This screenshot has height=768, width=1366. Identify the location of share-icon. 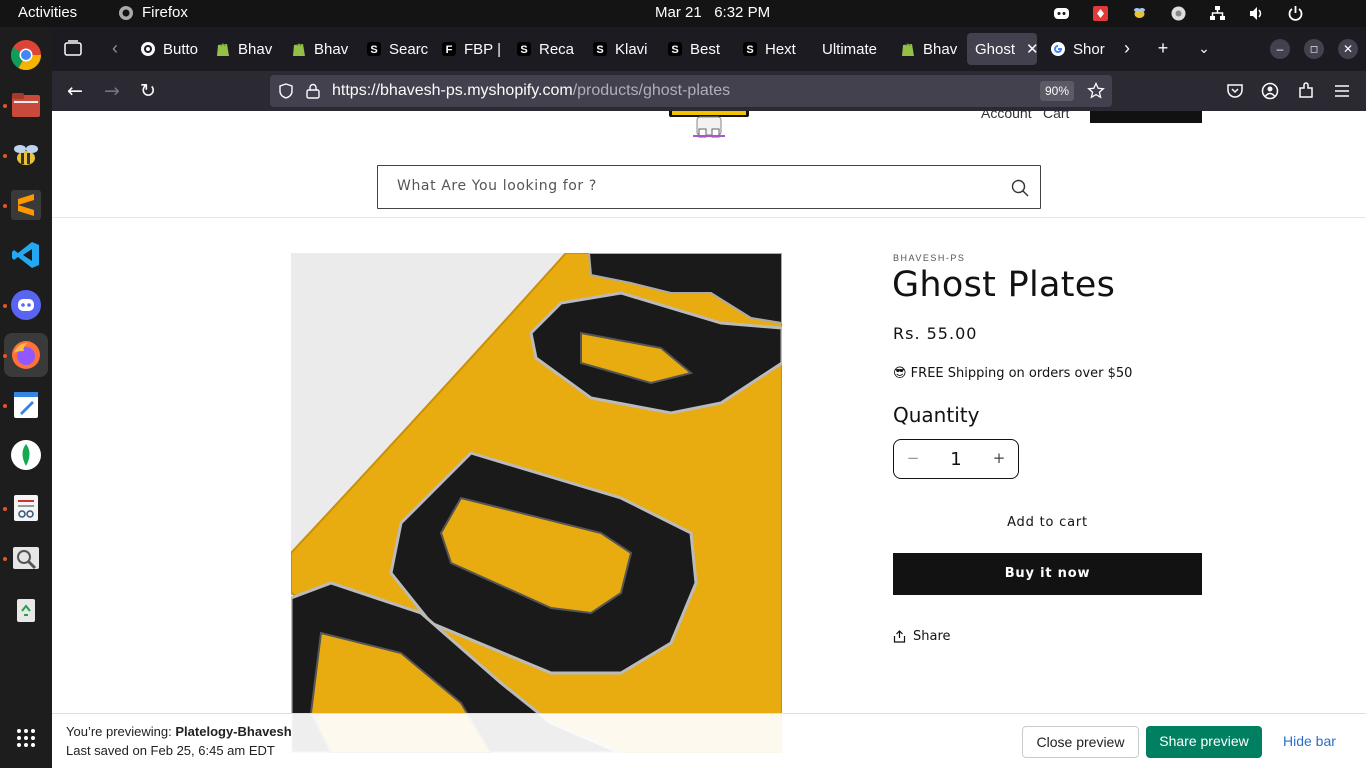
(899, 636).